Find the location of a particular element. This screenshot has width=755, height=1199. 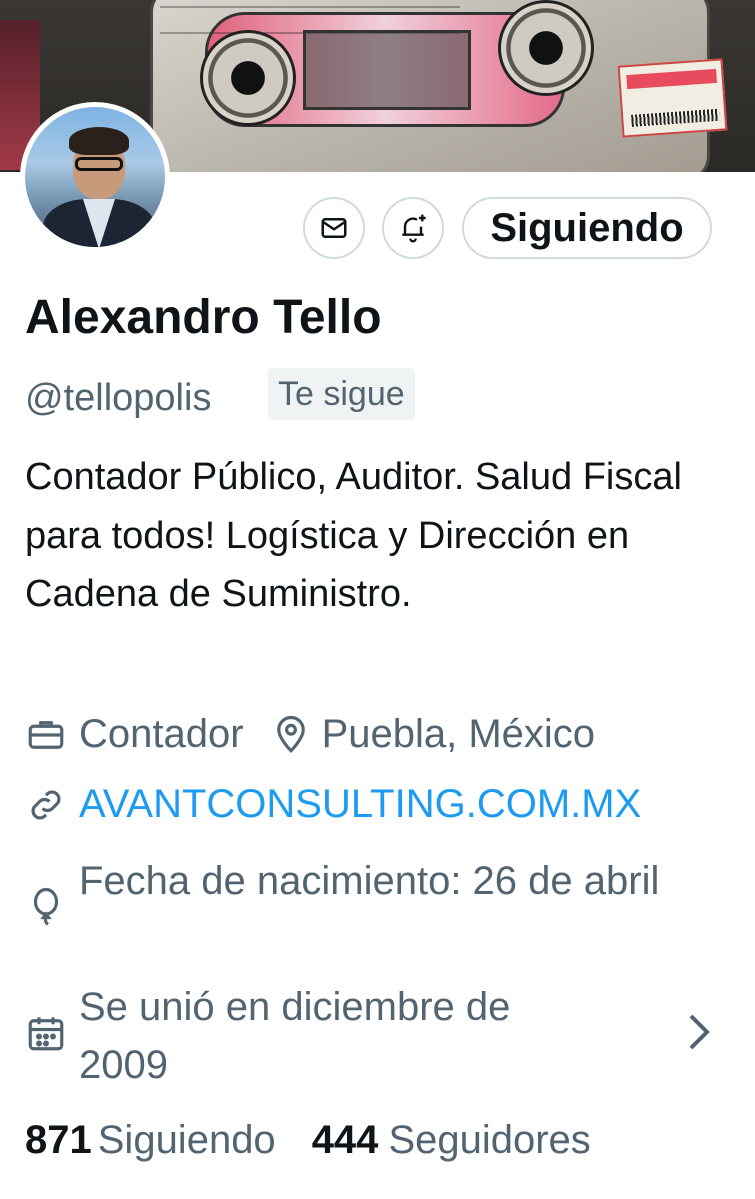

profile-avatar is located at coordinates (95, 177).